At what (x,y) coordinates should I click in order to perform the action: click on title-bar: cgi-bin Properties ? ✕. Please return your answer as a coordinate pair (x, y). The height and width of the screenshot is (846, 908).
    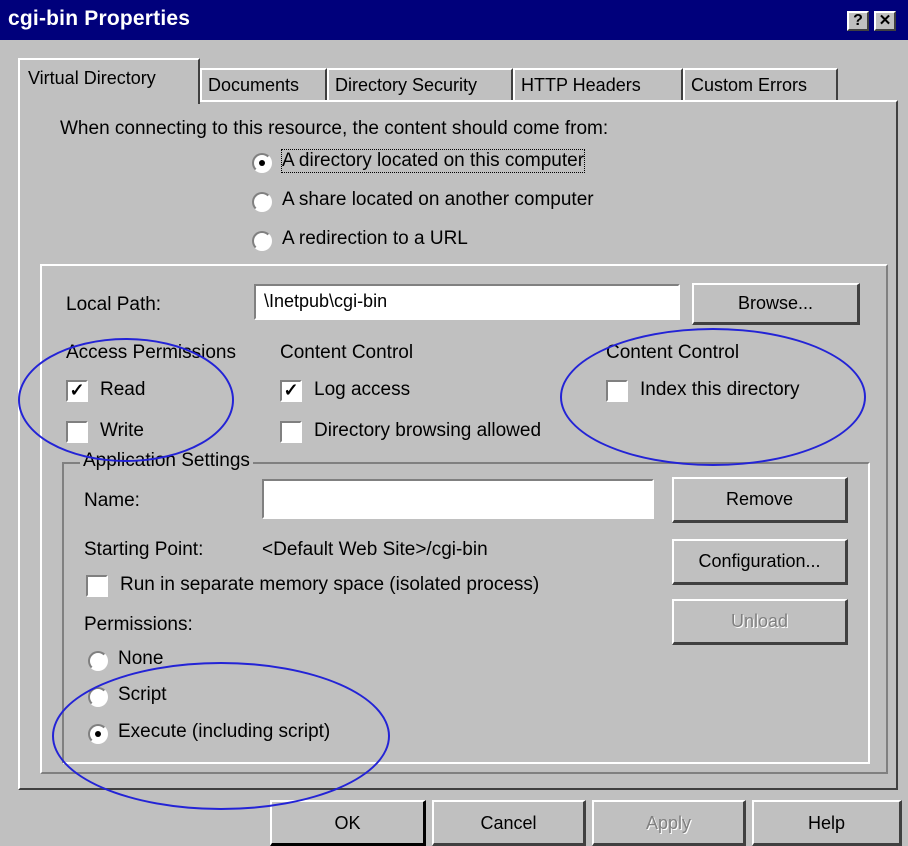
    Looking at the image, I should click on (454, 20).